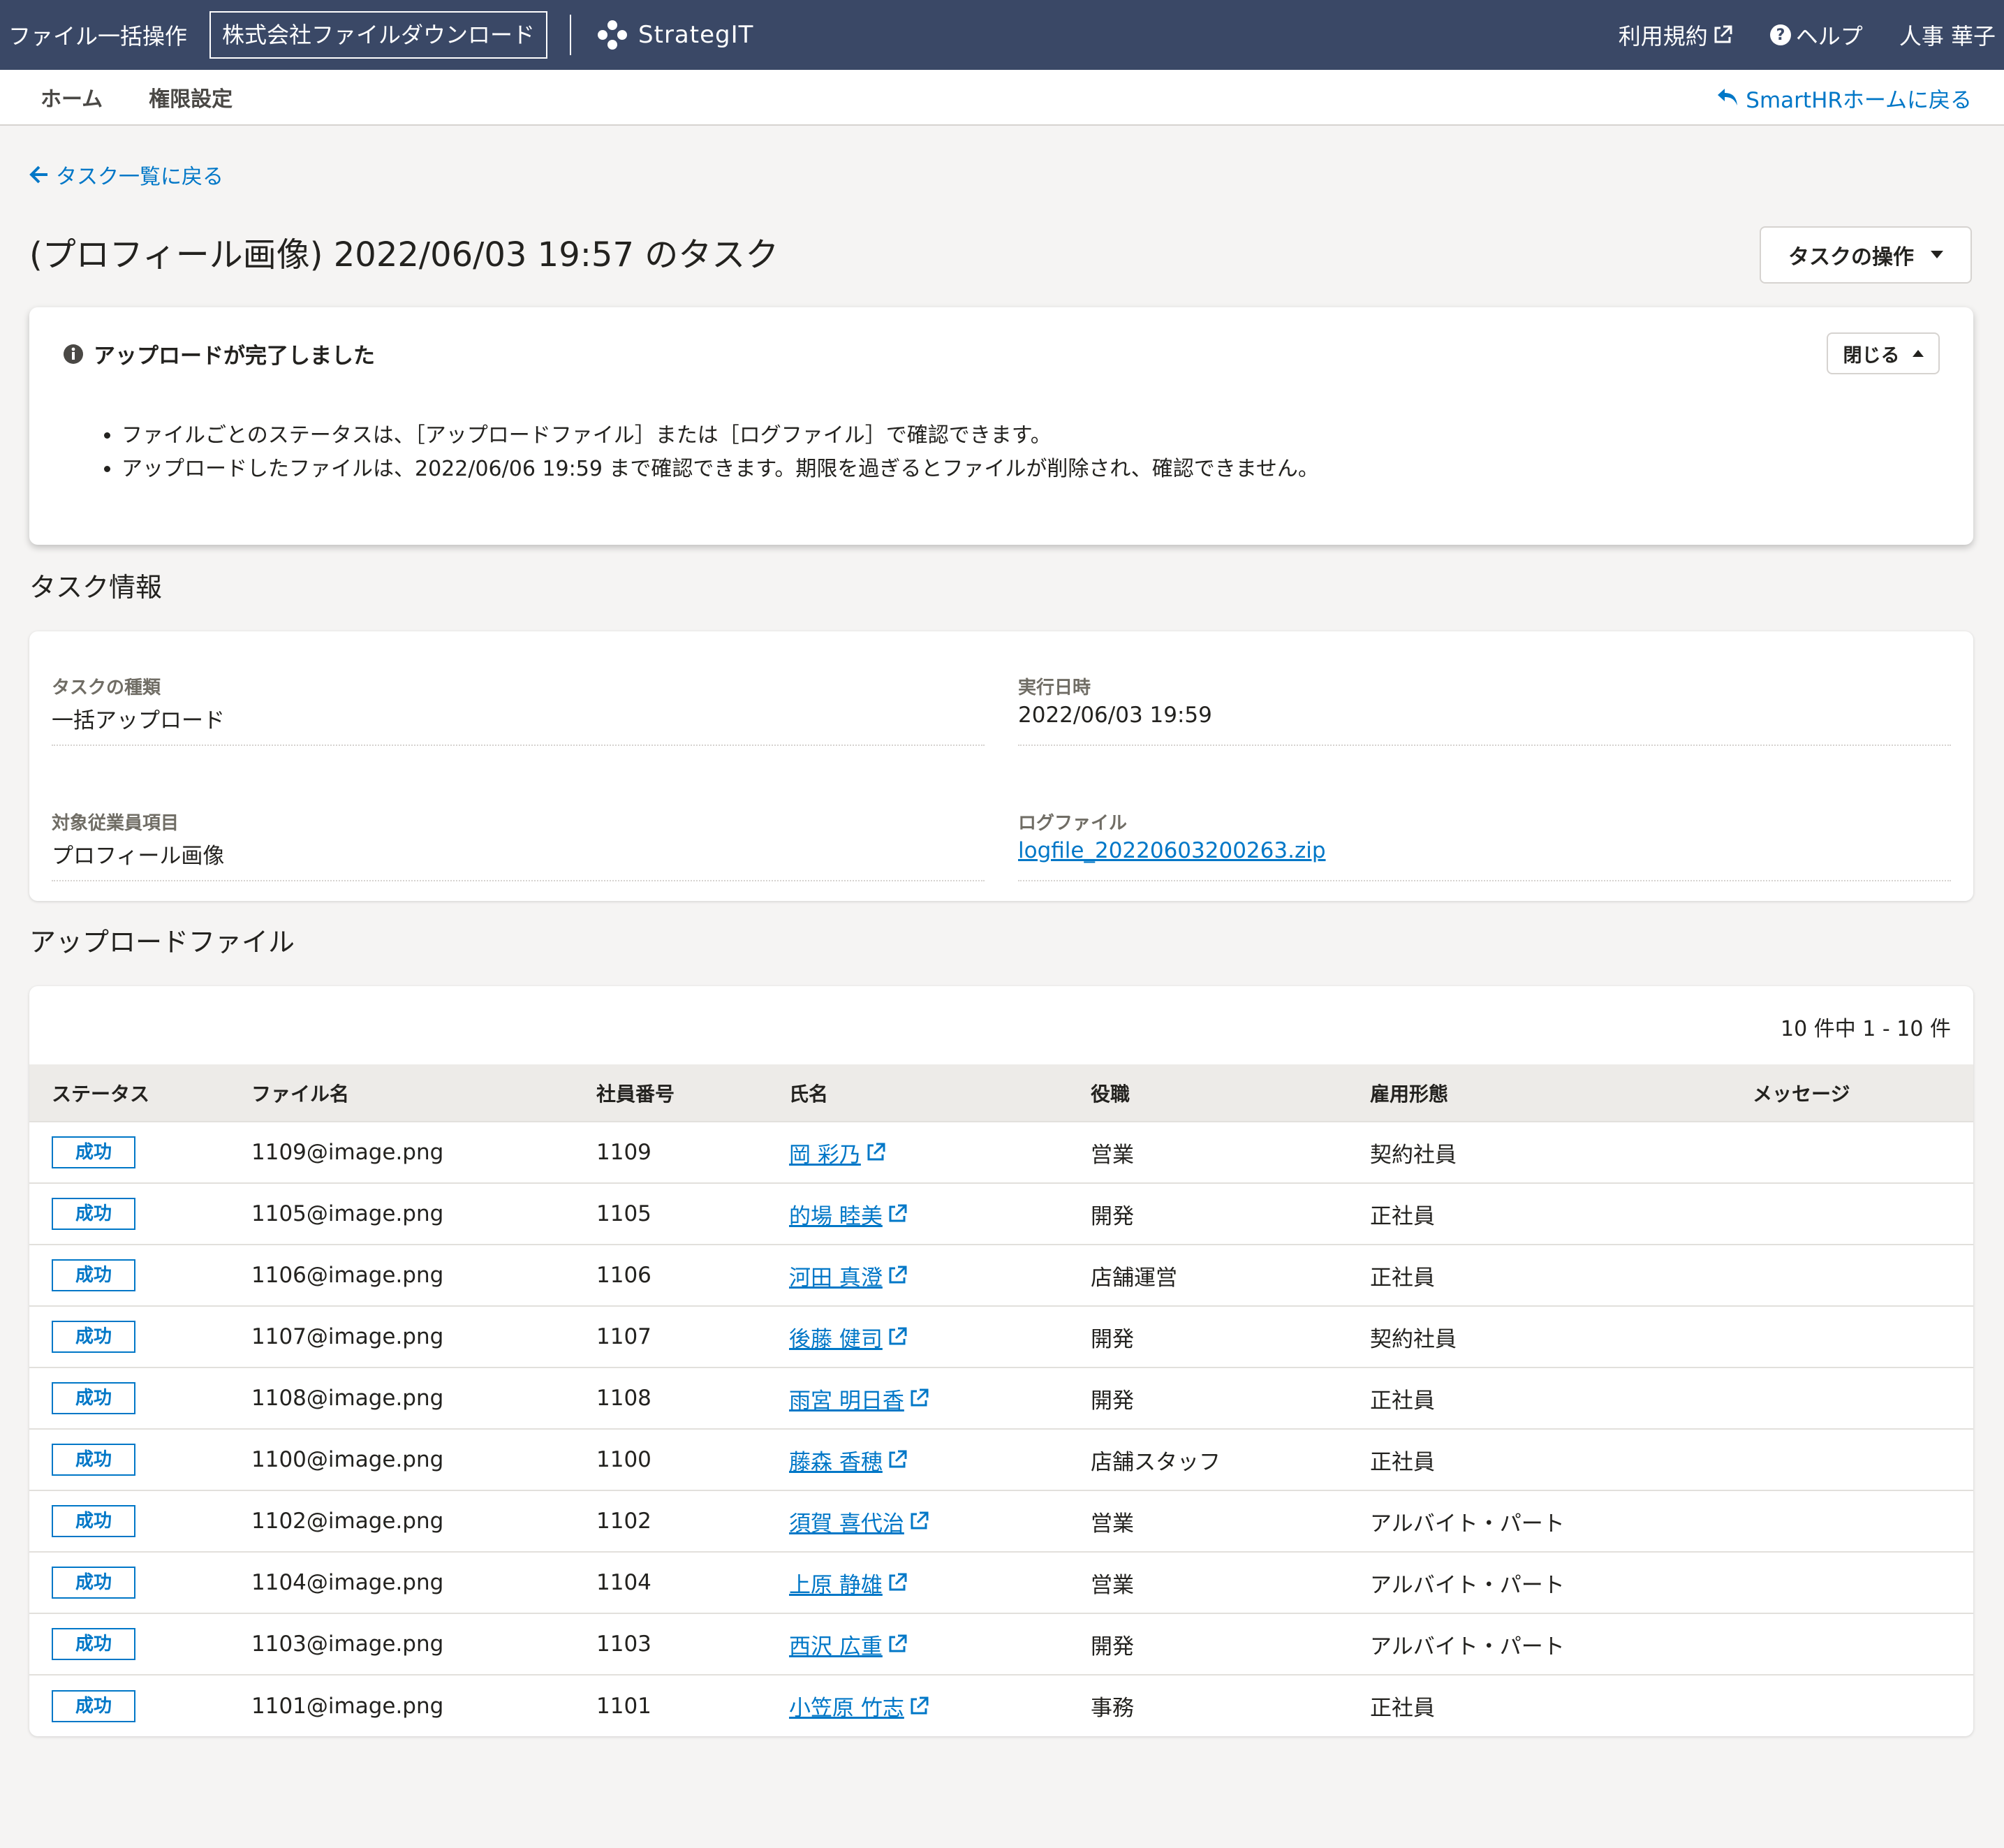 This screenshot has width=2004, height=1848. I want to click on employee-name-link: 藤森 香穂, so click(848, 1460).